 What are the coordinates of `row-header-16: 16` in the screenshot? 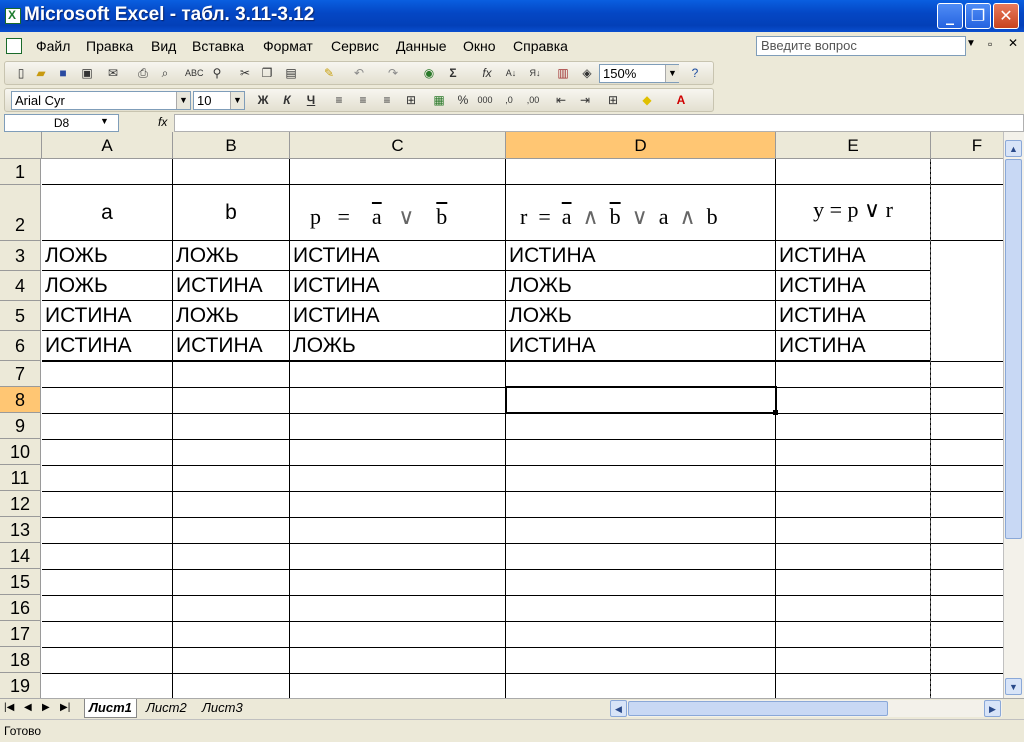 It's located at (20, 608).